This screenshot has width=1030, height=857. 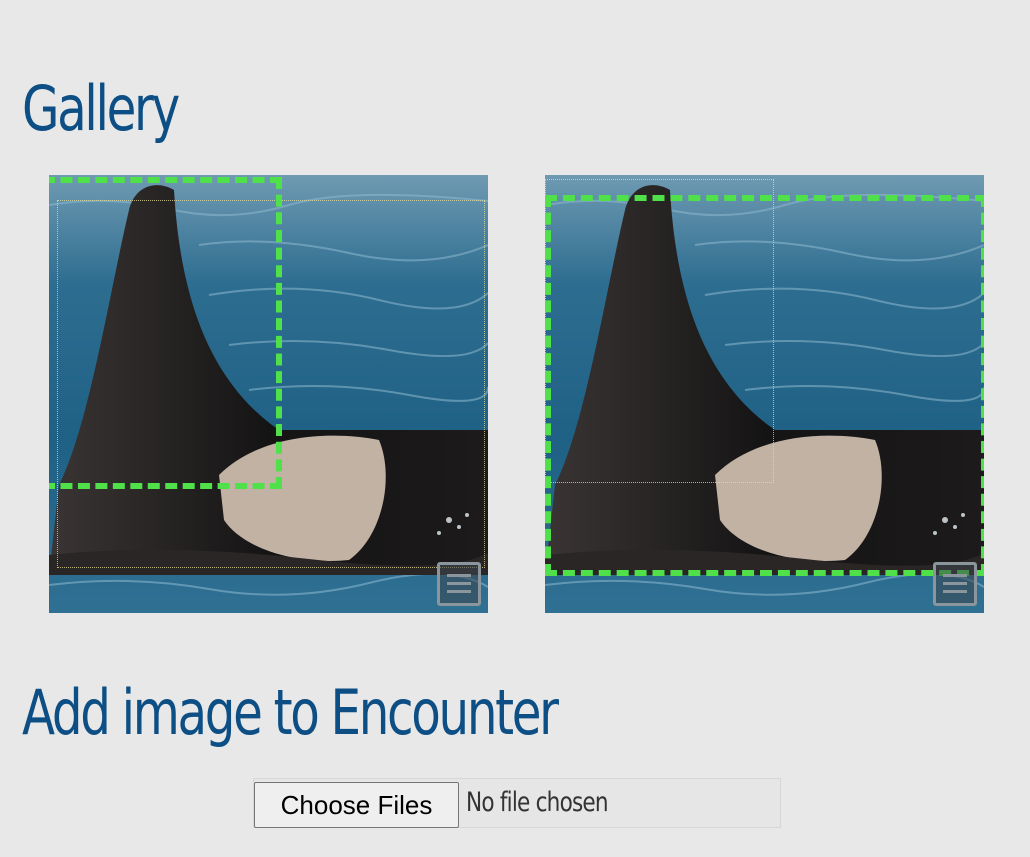 I want to click on file-status-text: No file chosen, so click(x=537, y=802).